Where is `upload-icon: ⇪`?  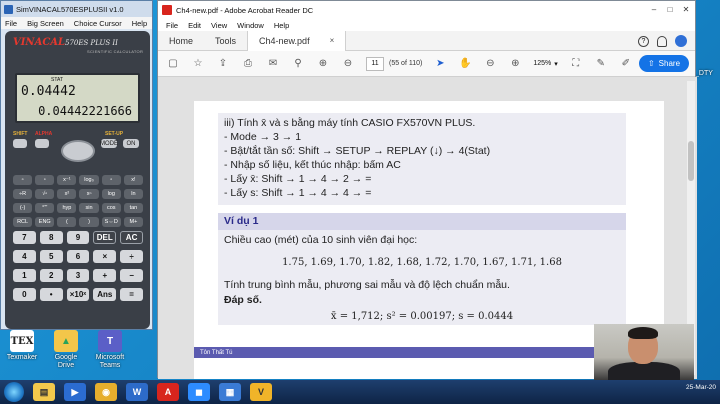
upload-icon: ⇪ is located at coordinates (223, 64).